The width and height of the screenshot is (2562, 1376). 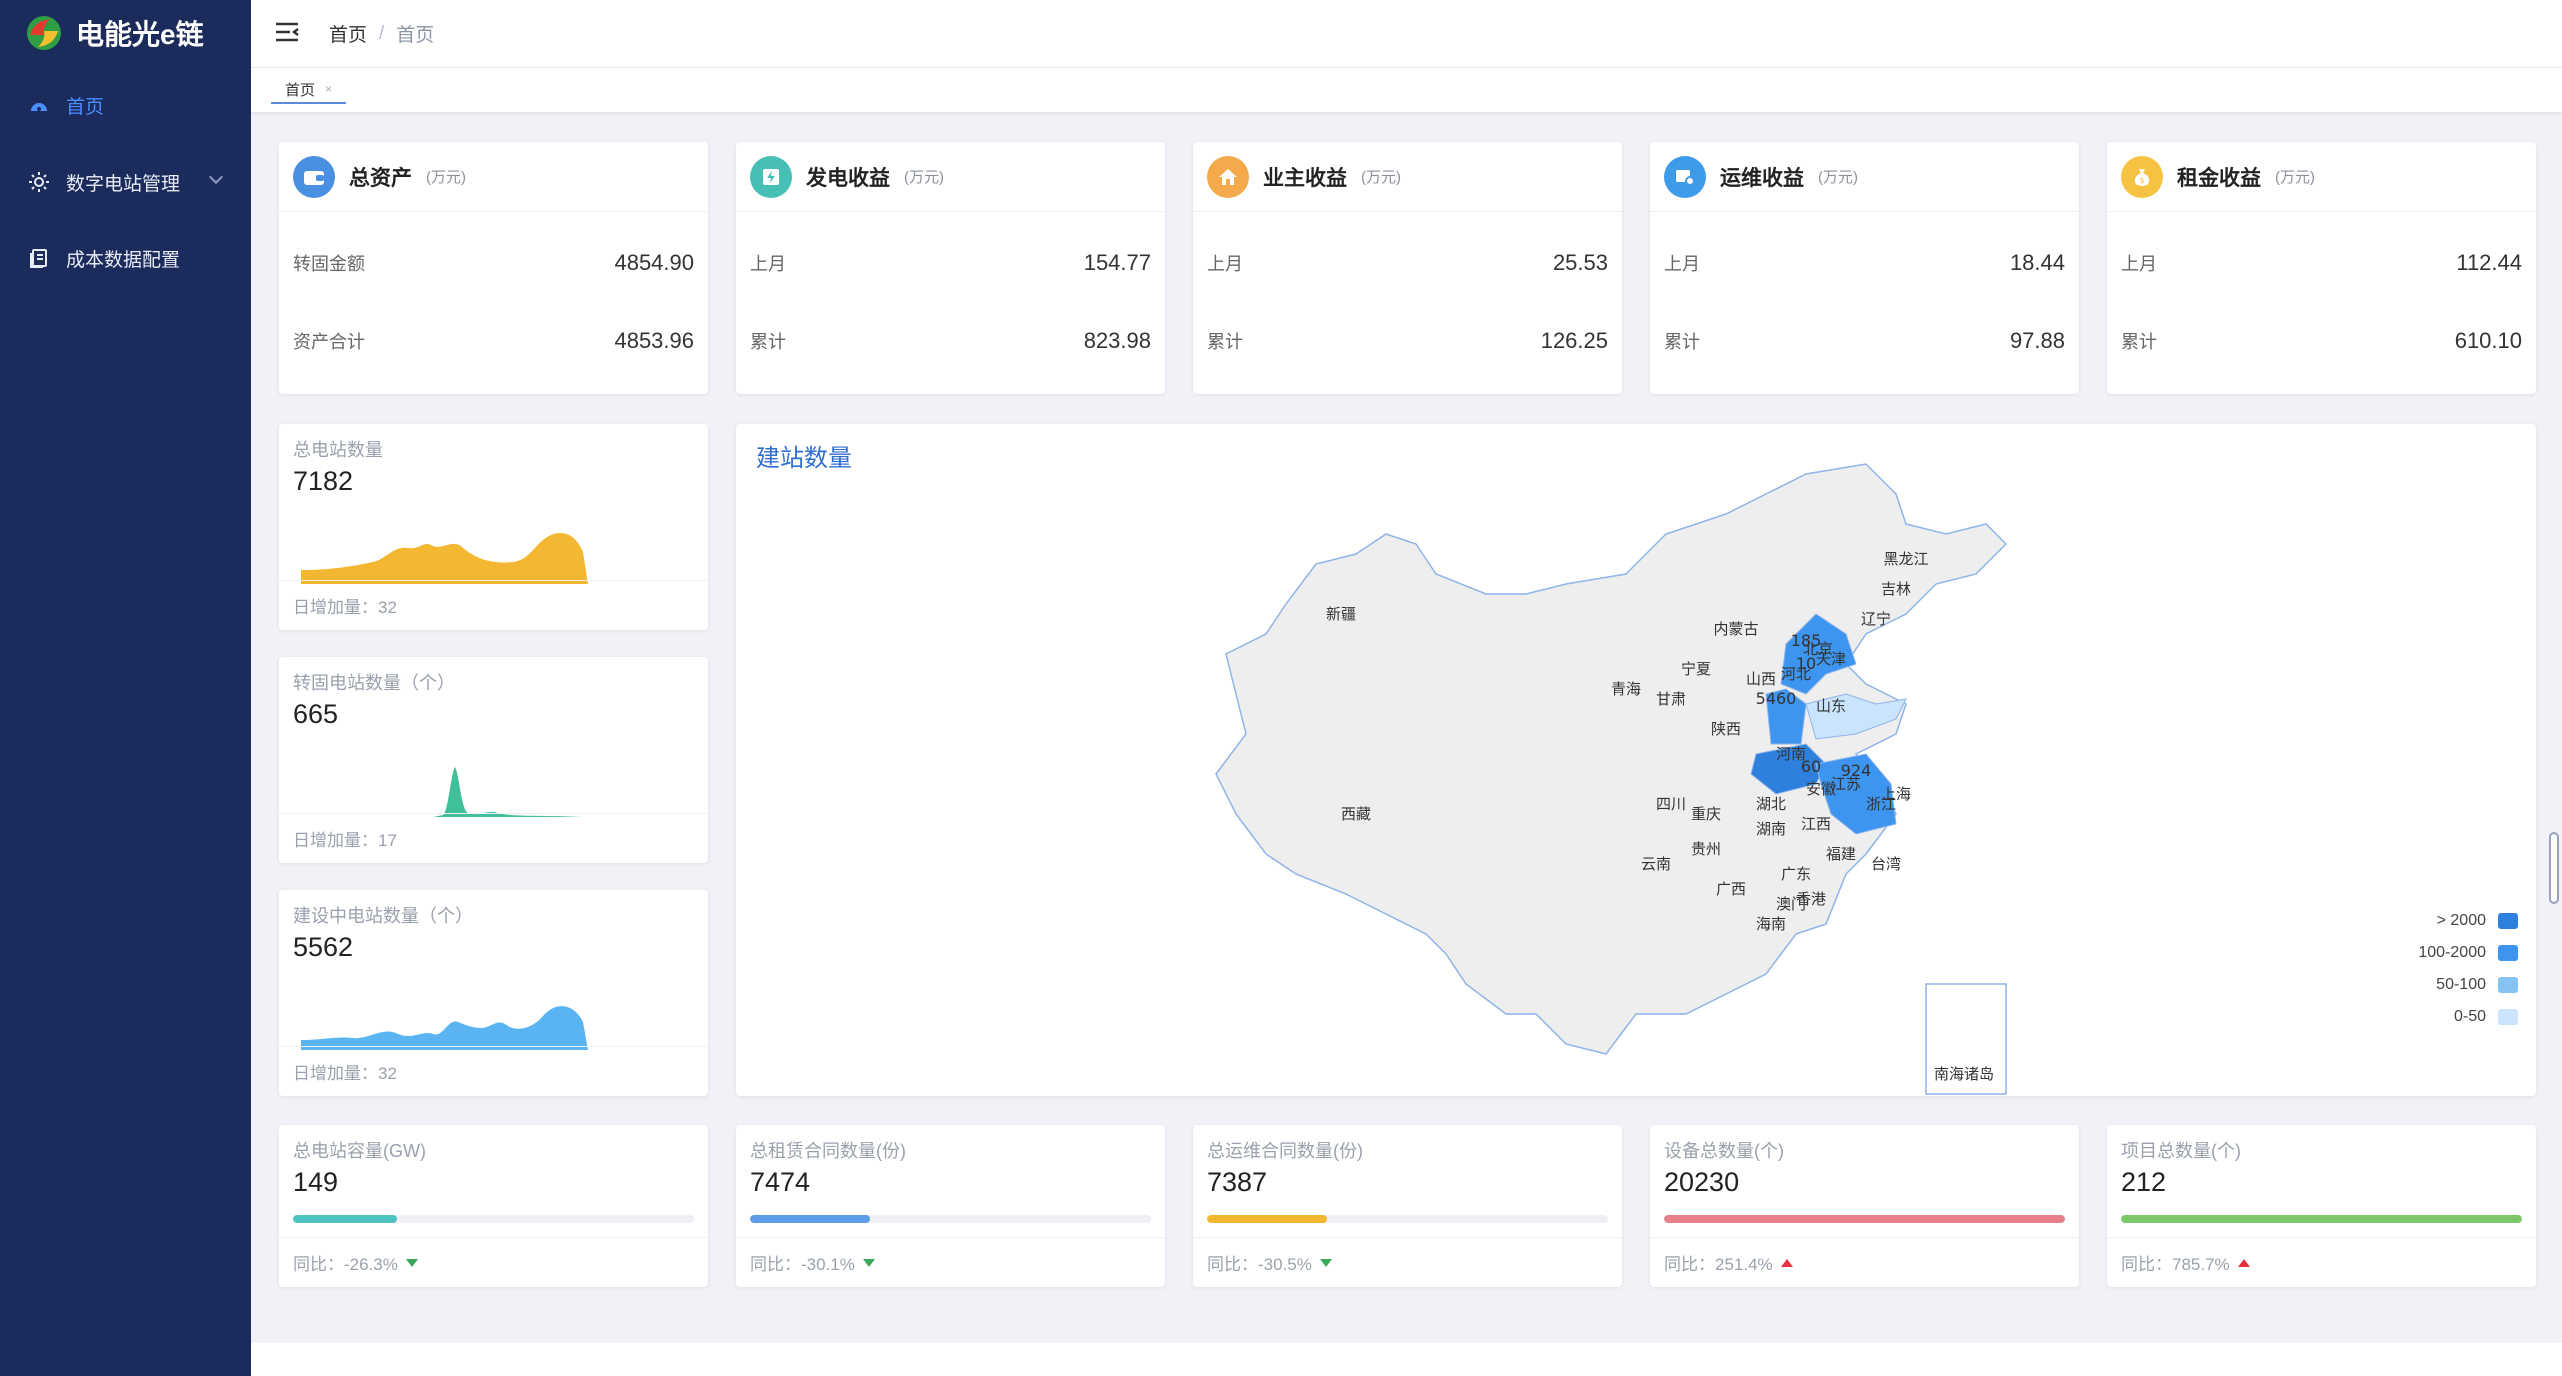 What do you see at coordinates (1776, 698) in the screenshot?
I see `province-value: 5460` at bounding box center [1776, 698].